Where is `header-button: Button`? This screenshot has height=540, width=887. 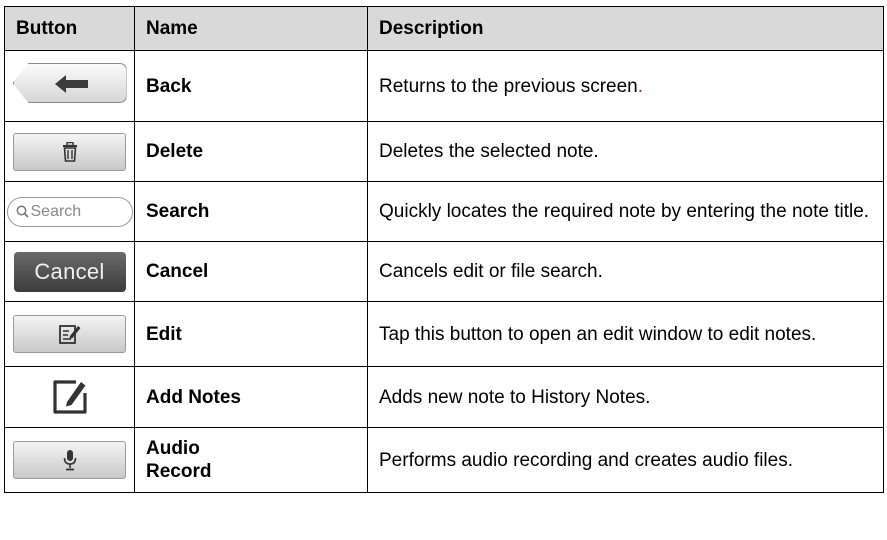 header-button: Button is located at coordinates (69, 28).